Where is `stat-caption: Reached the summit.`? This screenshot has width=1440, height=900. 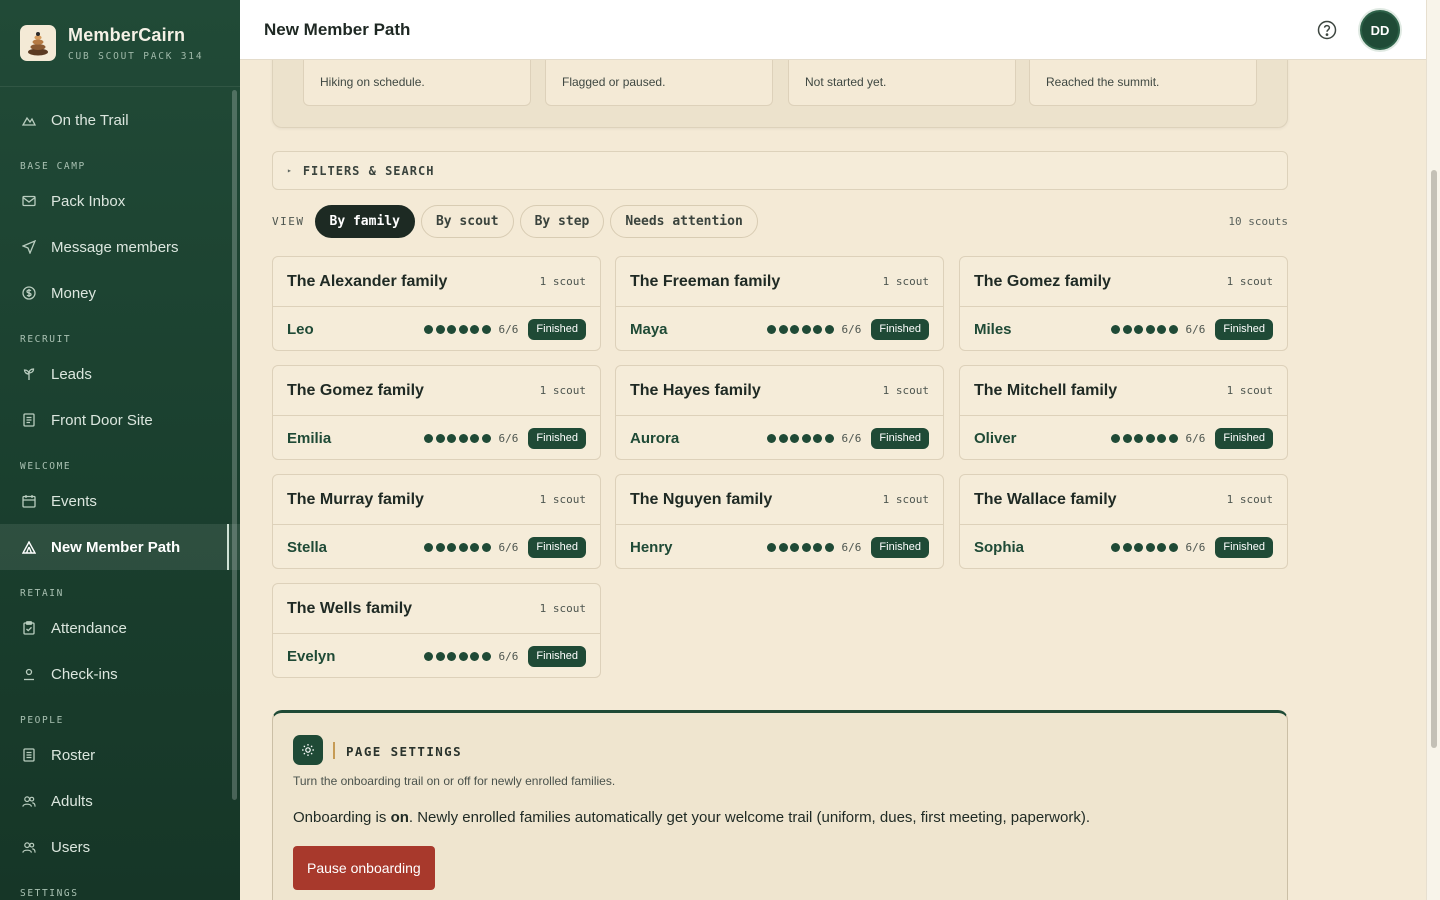
stat-caption: Reached the summit. is located at coordinates (1103, 82).